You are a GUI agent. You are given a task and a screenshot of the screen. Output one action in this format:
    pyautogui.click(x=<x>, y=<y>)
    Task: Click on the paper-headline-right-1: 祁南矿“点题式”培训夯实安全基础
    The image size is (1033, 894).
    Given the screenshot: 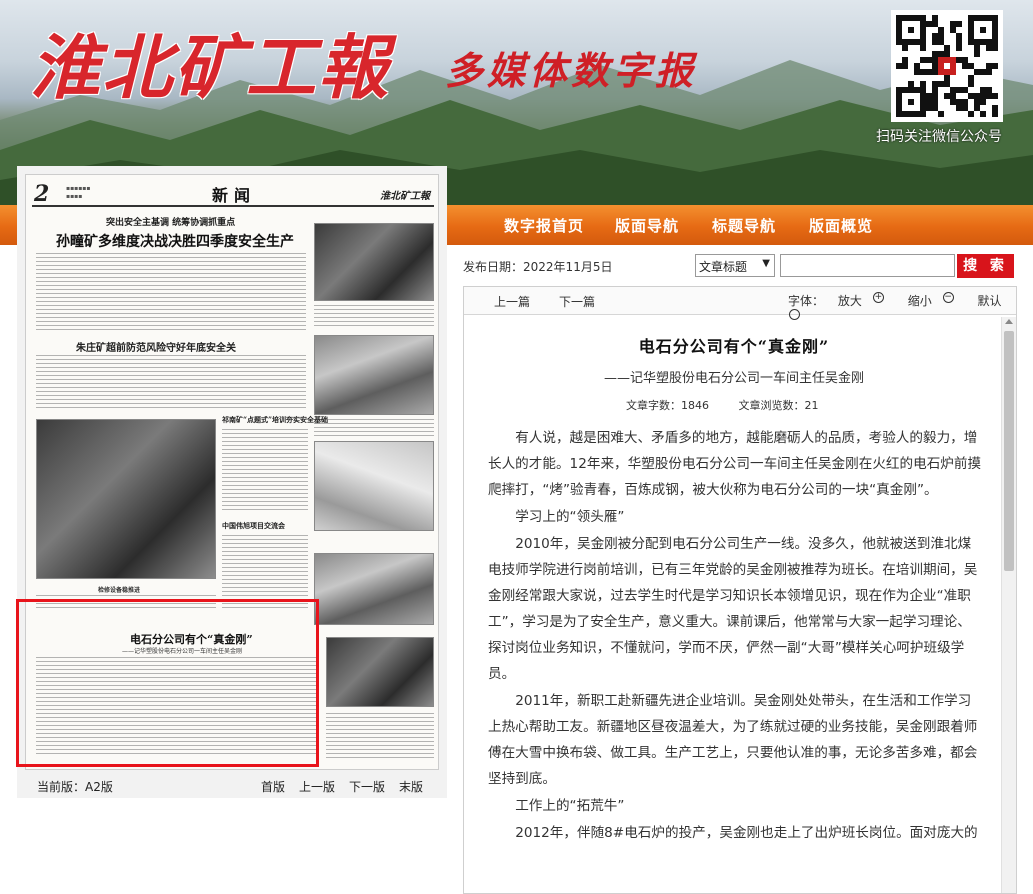 What is the action you would take?
    pyautogui.click(x=275, y=420)
    